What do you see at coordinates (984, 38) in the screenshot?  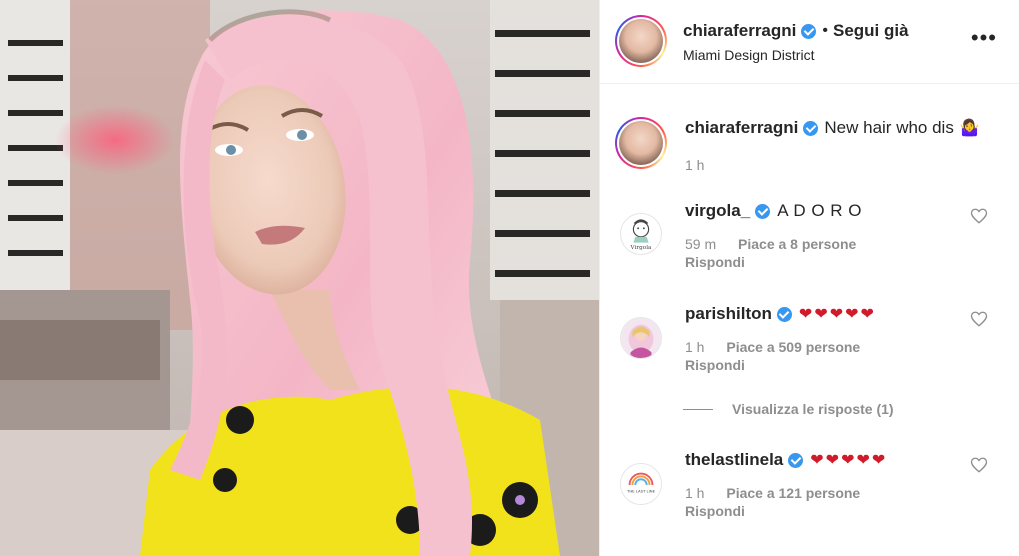 I see `more-options-icon: •••` at bounding box center [984, 38].